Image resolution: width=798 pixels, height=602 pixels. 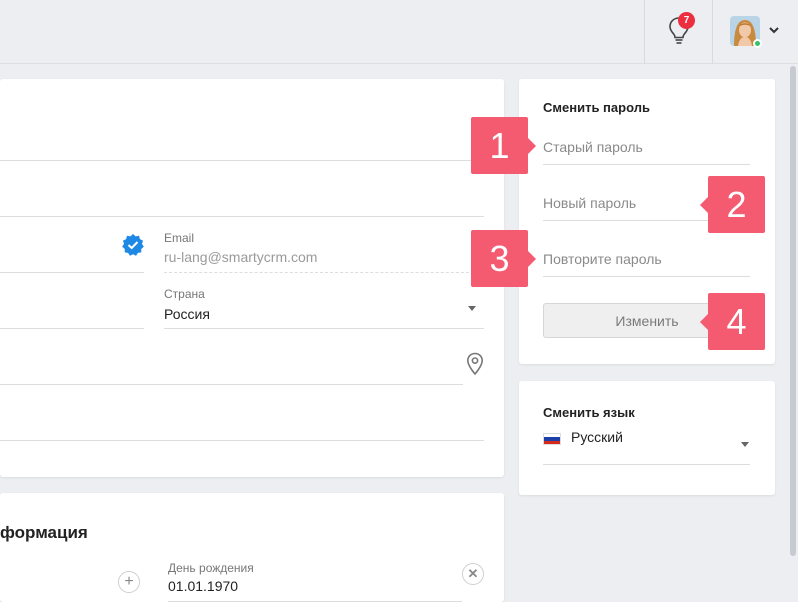 I want to click on verified-icon, so click(x=133, y=245).